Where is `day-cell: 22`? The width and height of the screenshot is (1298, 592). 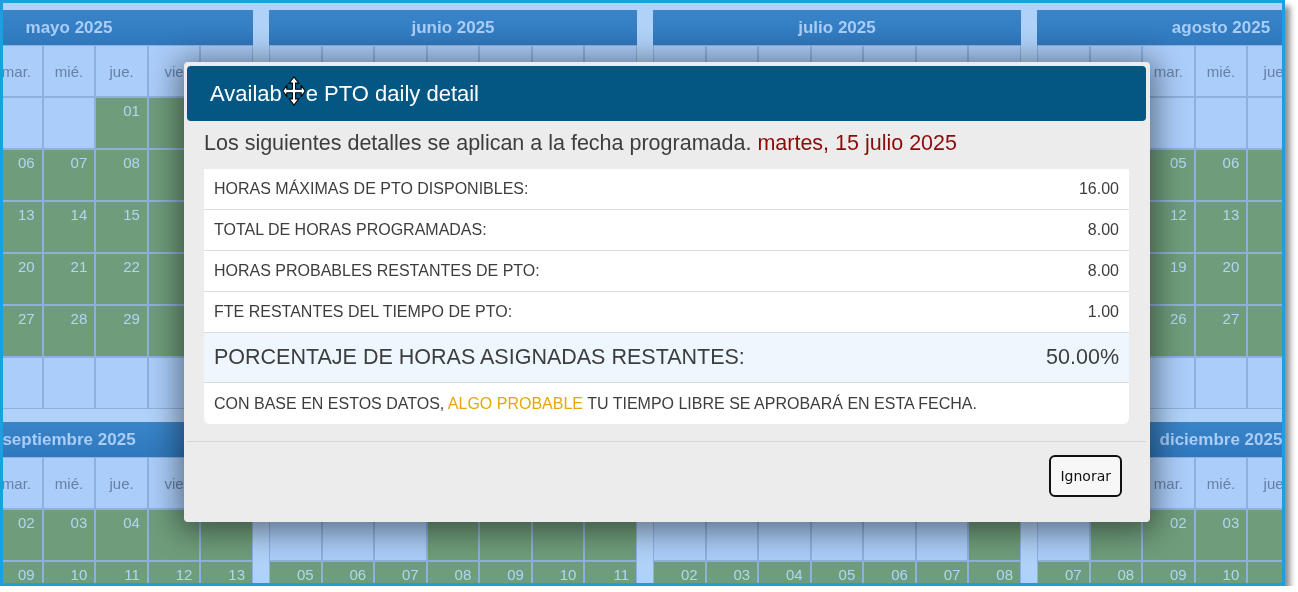
day-cell: 22 is located at coordinates (121, 279).